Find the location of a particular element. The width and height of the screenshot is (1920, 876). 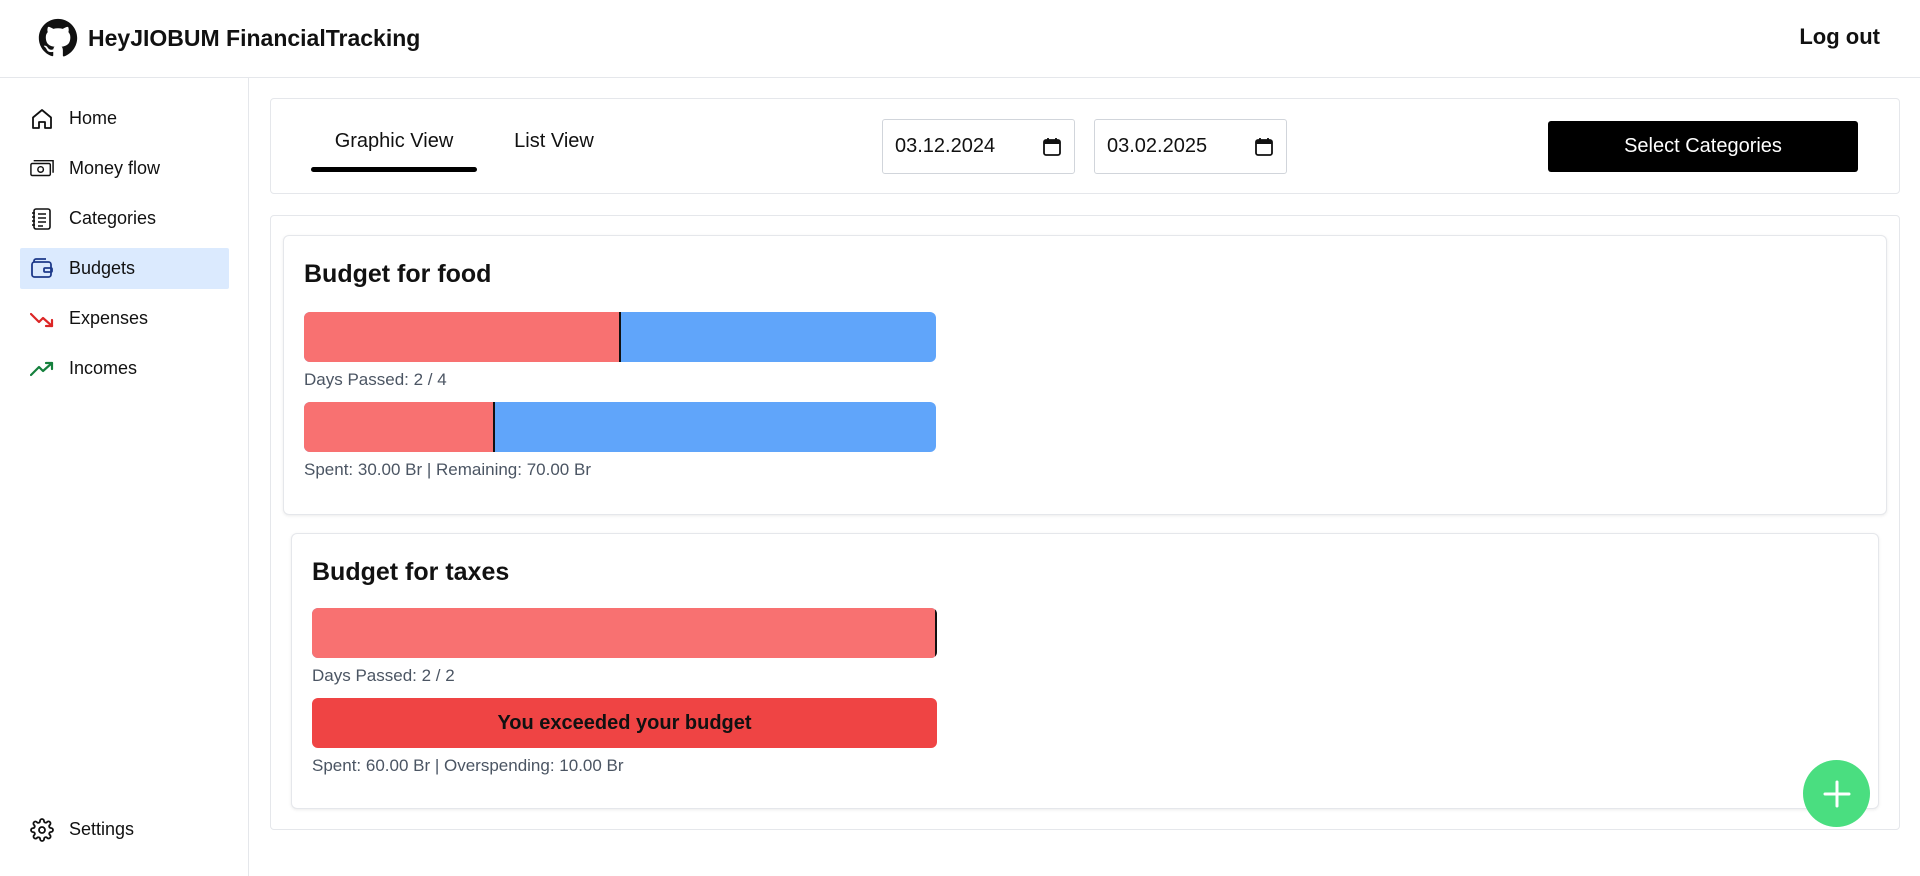

home-icon is located at coordinates (42, 119).